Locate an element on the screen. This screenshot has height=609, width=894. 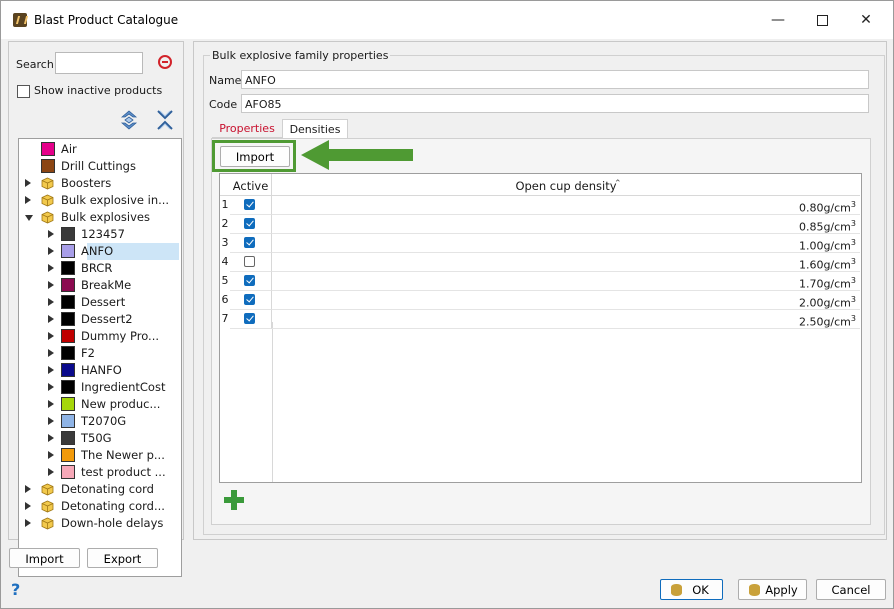
tree-item: T50G is located at coordinates (99, 438).